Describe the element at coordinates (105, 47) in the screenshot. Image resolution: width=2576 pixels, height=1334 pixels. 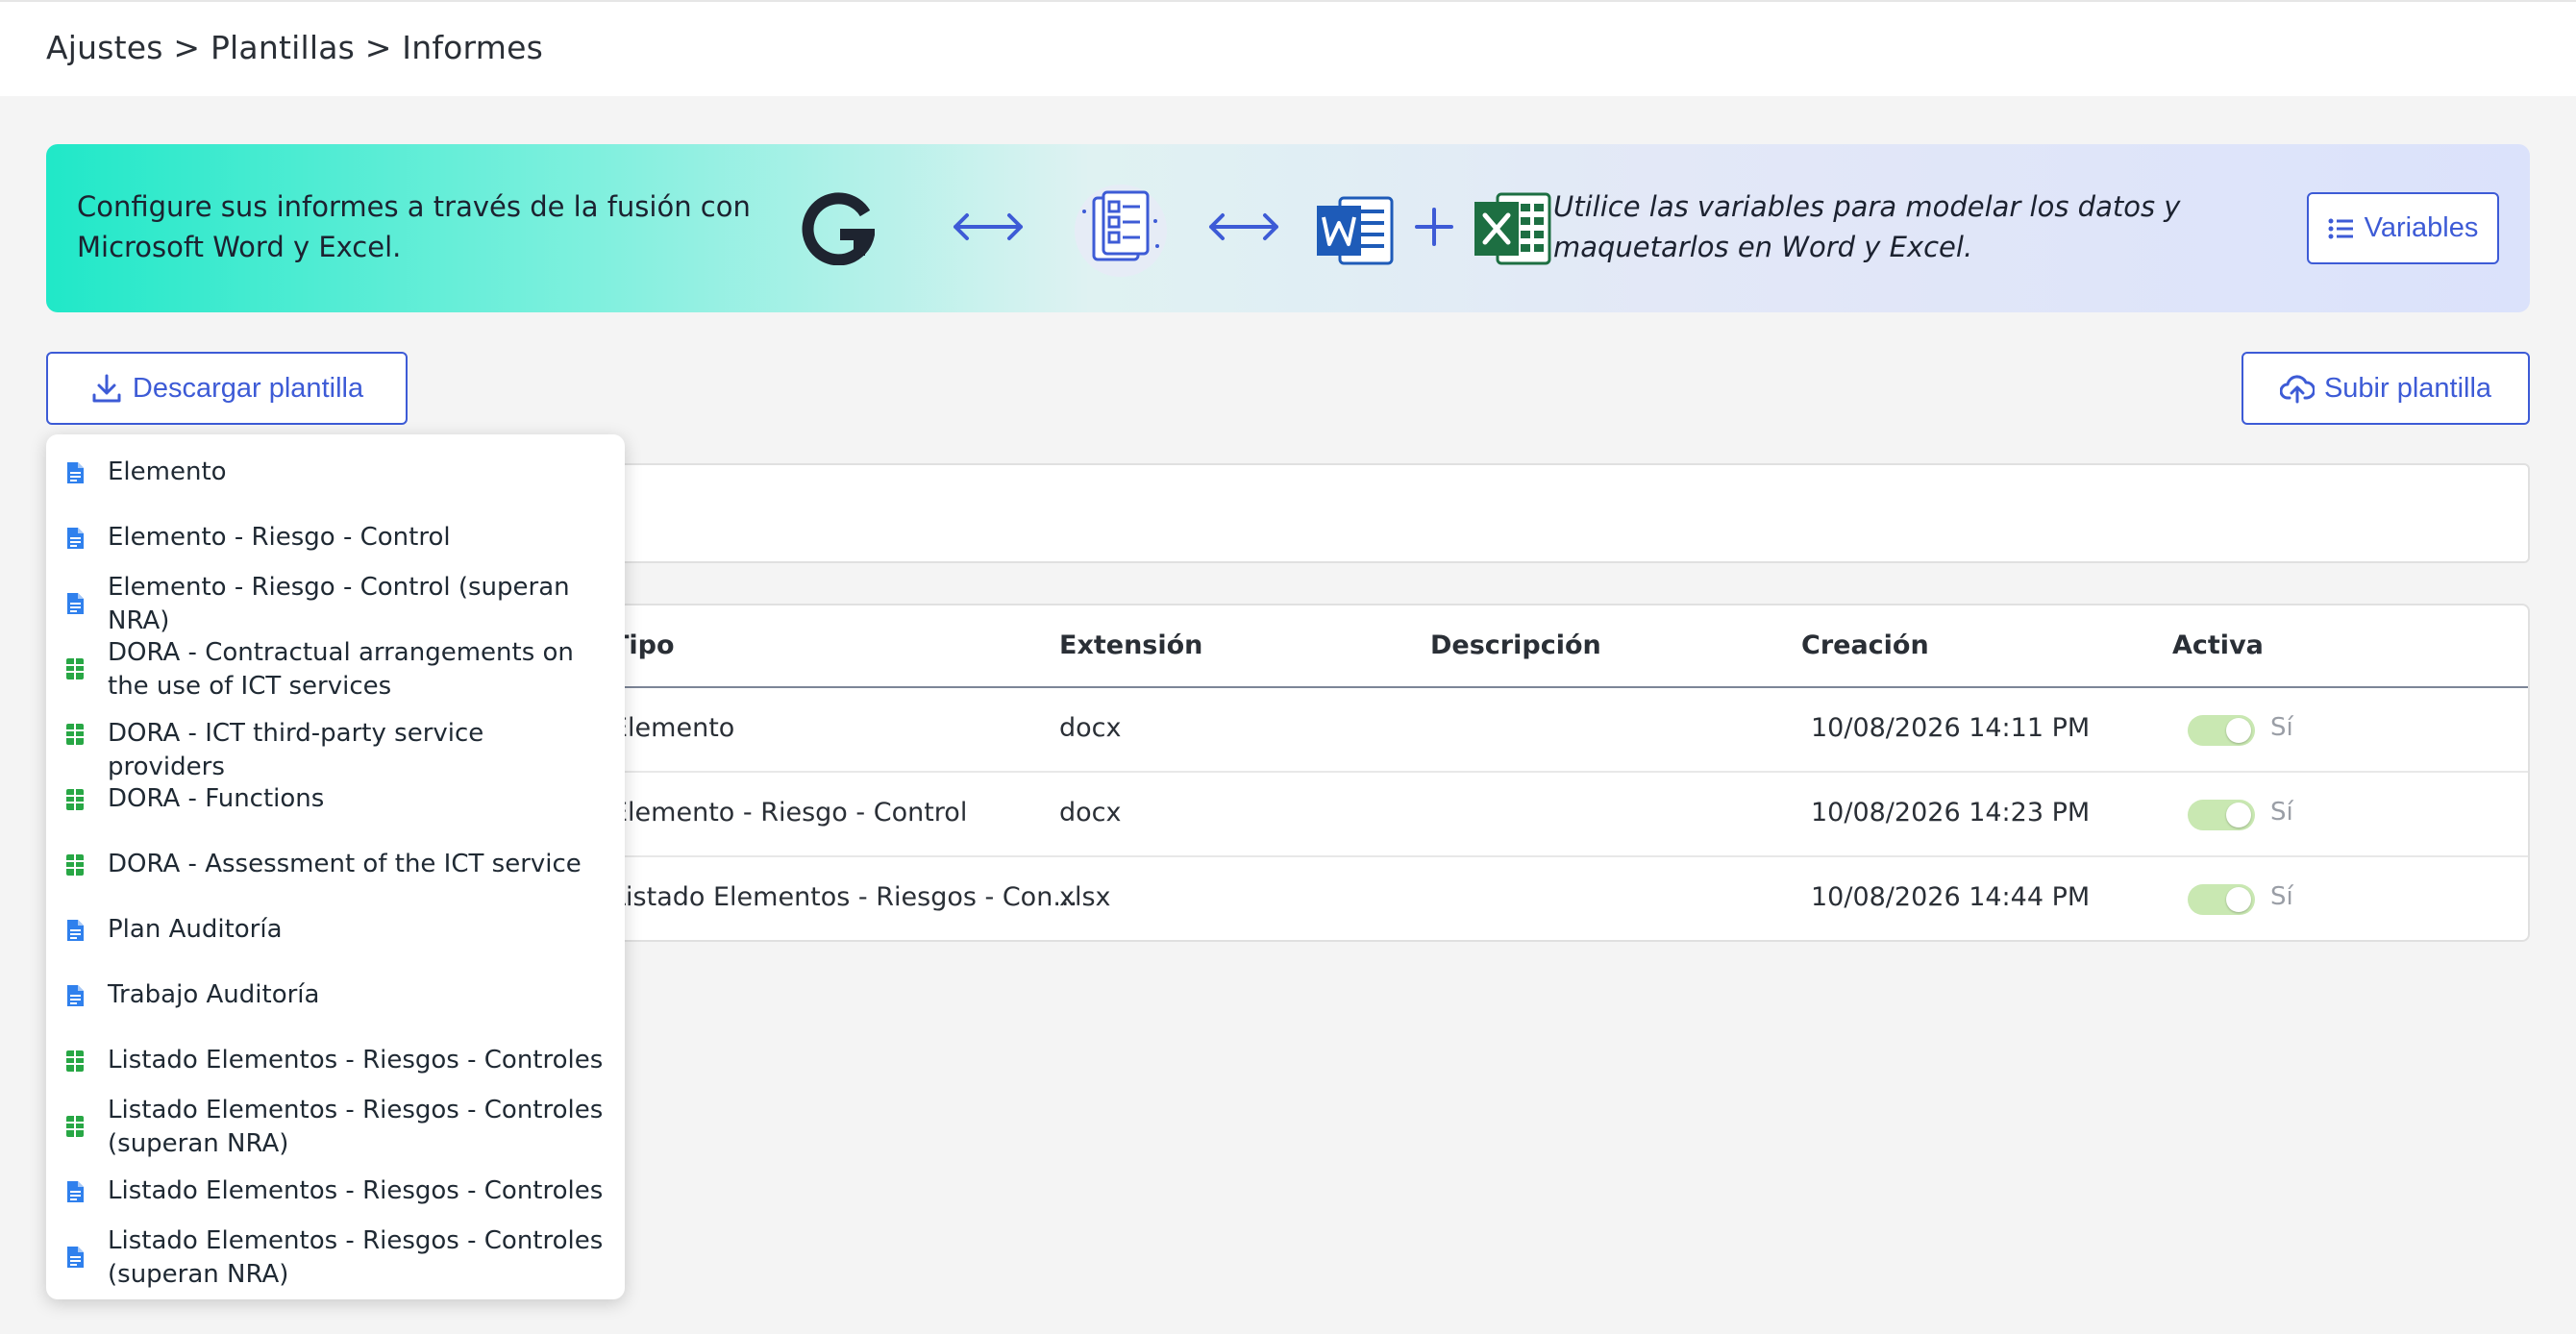
I see `breadcrumb-item-ajustes: Ajustes` at that location.